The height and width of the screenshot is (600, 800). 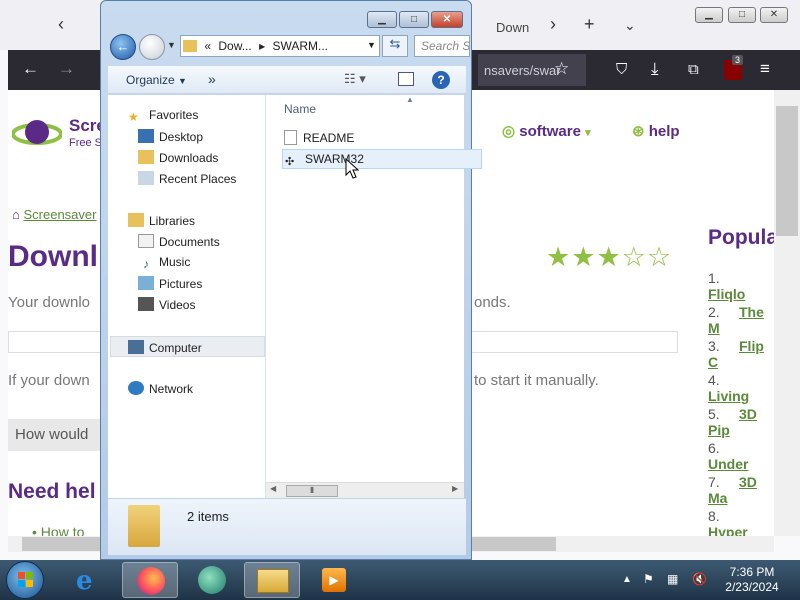 I want to click on column-header-name: Name, so click(x=300, y=109).